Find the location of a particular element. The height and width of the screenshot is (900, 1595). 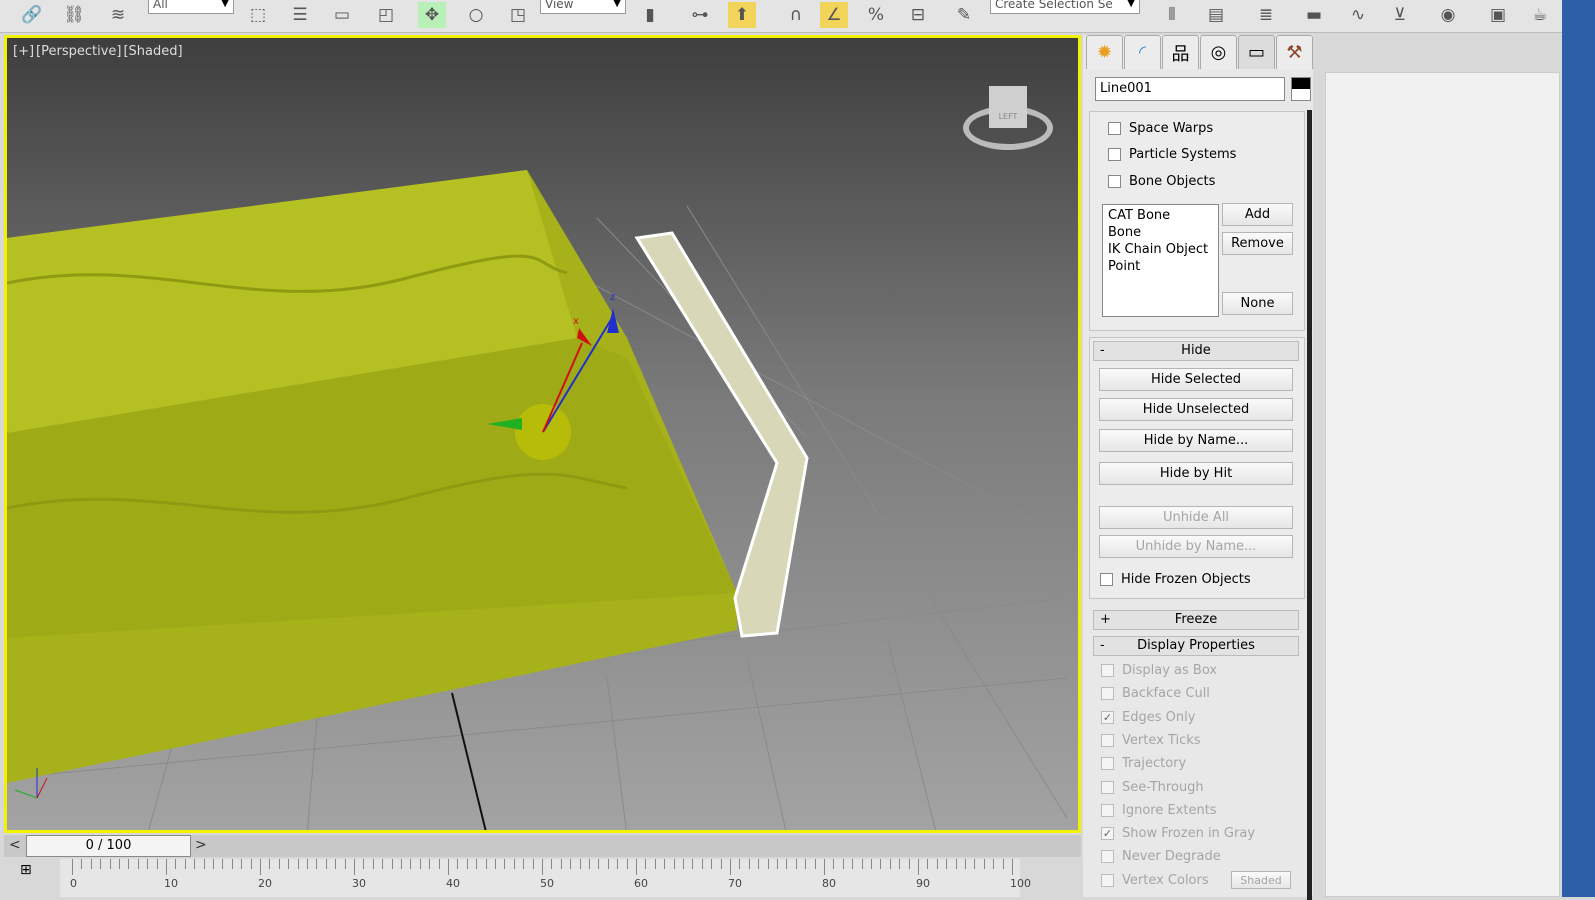

edit-named-selection-icon: ✎ is located at coordinates (964, 15).